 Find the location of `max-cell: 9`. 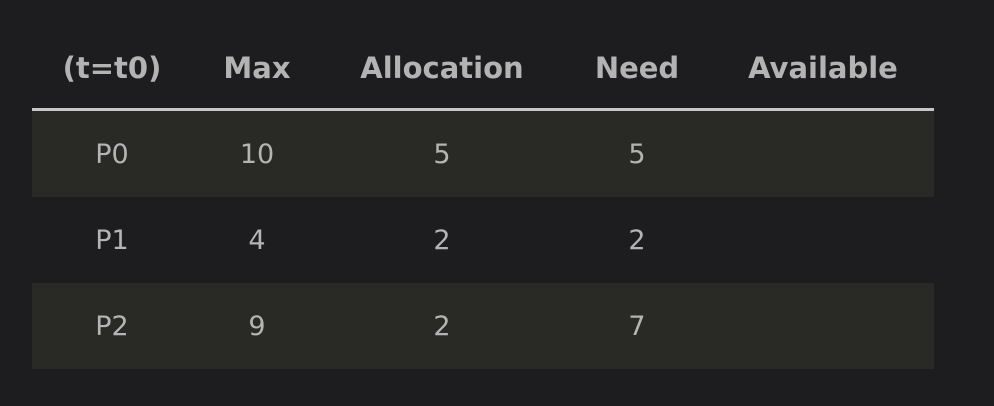

max-cell: 9 is located at coordinates (257, 326).